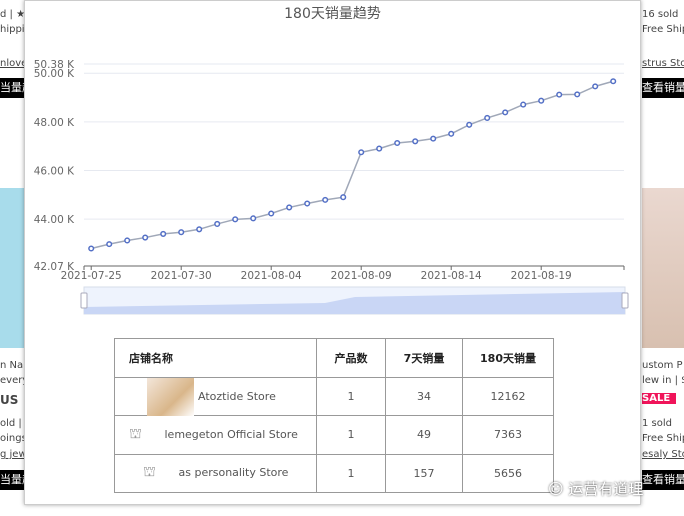  What do you see at coordinates (84, 300) in the screenshot?
I see `slider-handle-left` at bounding box center [84, 300].